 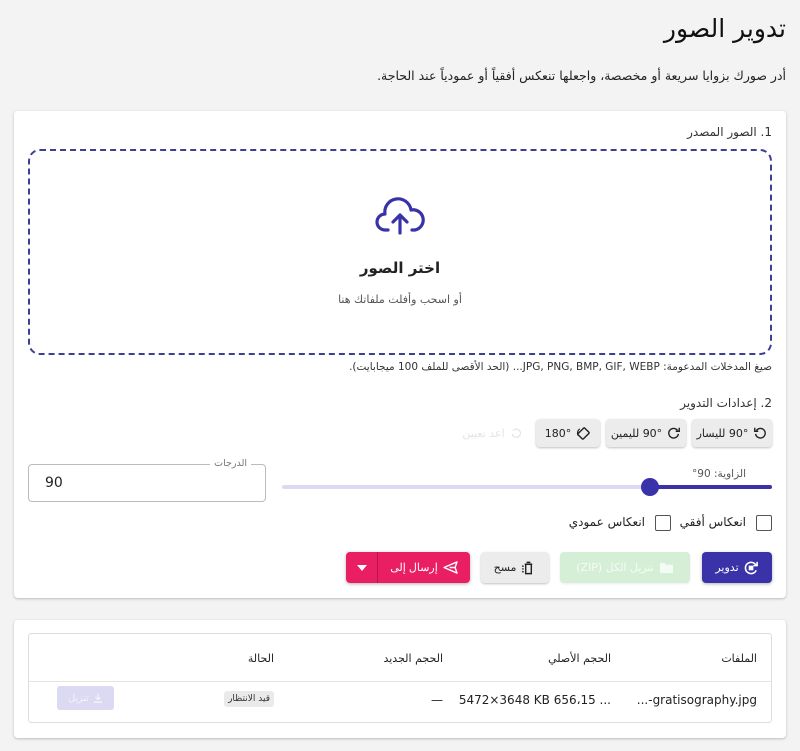 I want to click on rotate-right-button: 90° لليمين, so click(x=646, y=433).